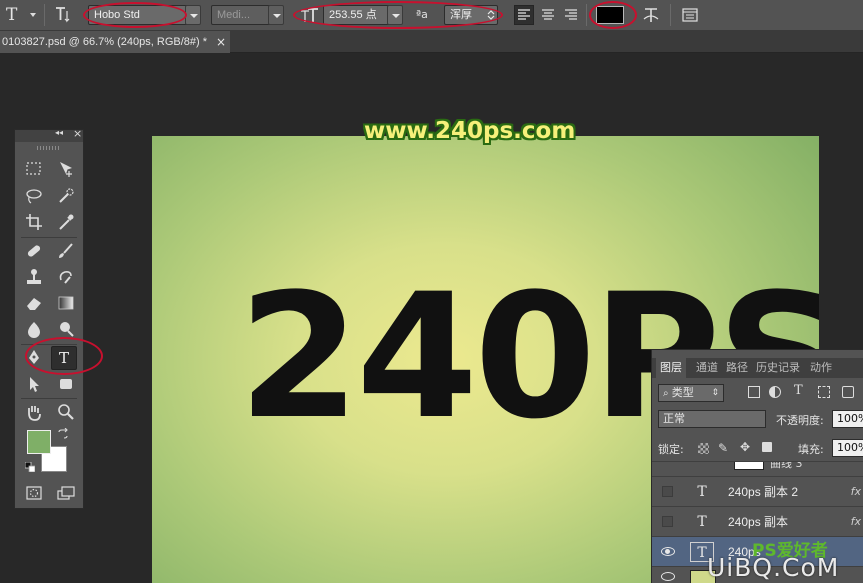  What do you see at coordinates (691, 393) in the screenshot?
I see `layer-filter-select: ⌕ 类型 ⇕` at bounding box center [691, 393].